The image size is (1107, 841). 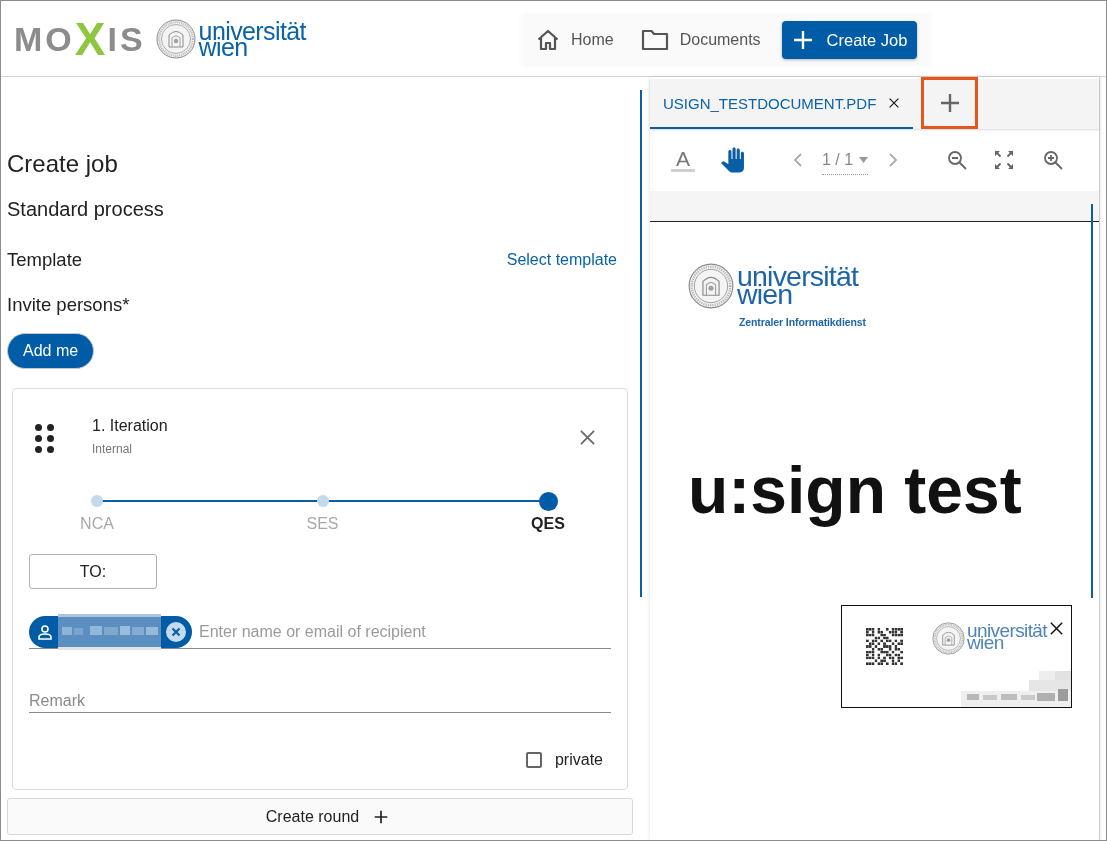 What do you see at coordinates (320, 701) in the screenshot?
I see `remark-field: Remark` at bounding box center [320, 701].